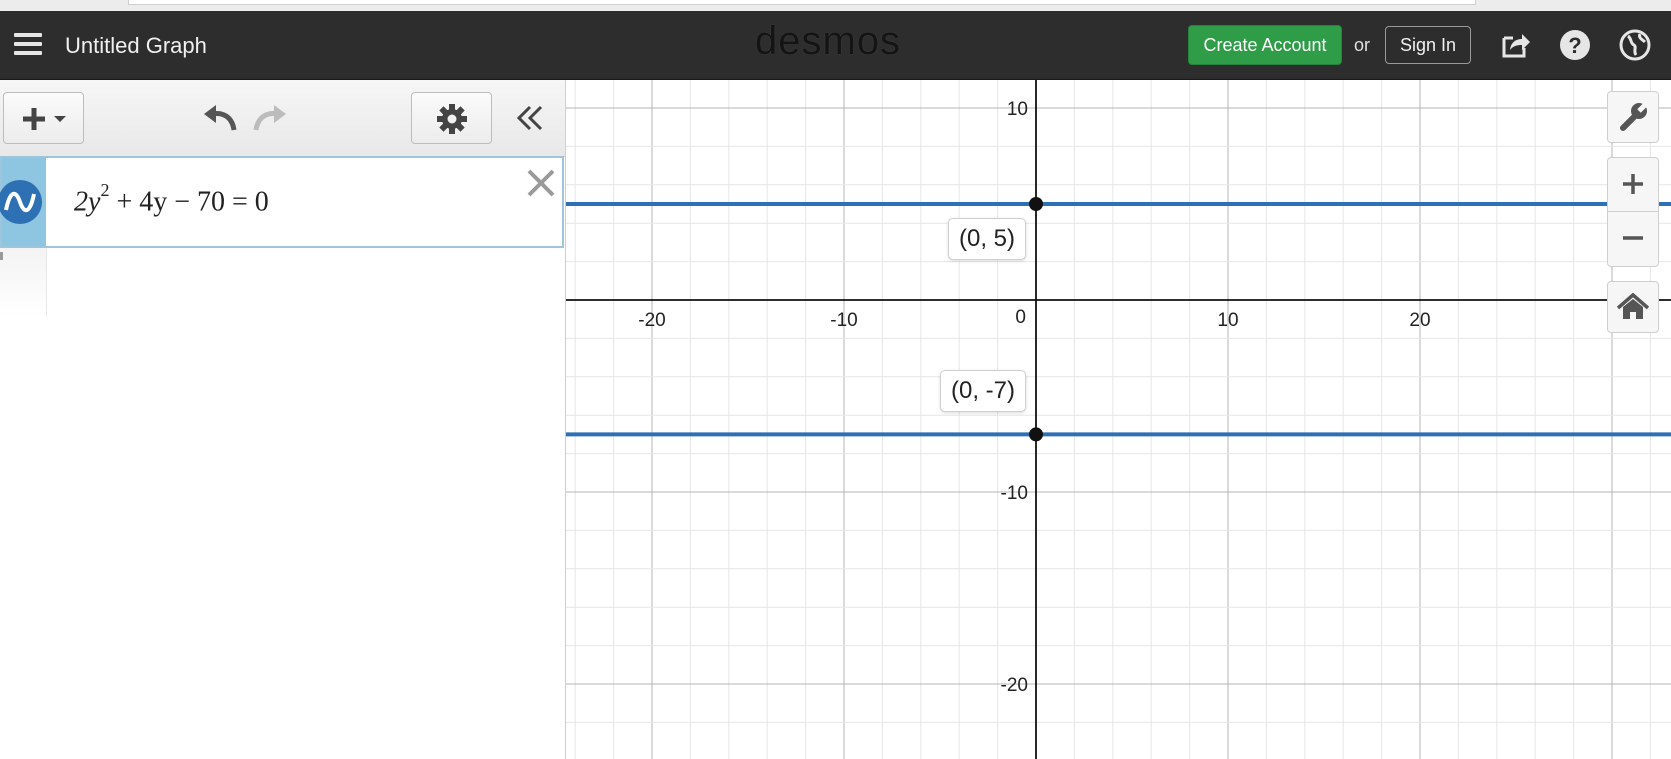  Describe the element at coordinates (270, 118) in the screenshot. I see `redo-icon` at that location.